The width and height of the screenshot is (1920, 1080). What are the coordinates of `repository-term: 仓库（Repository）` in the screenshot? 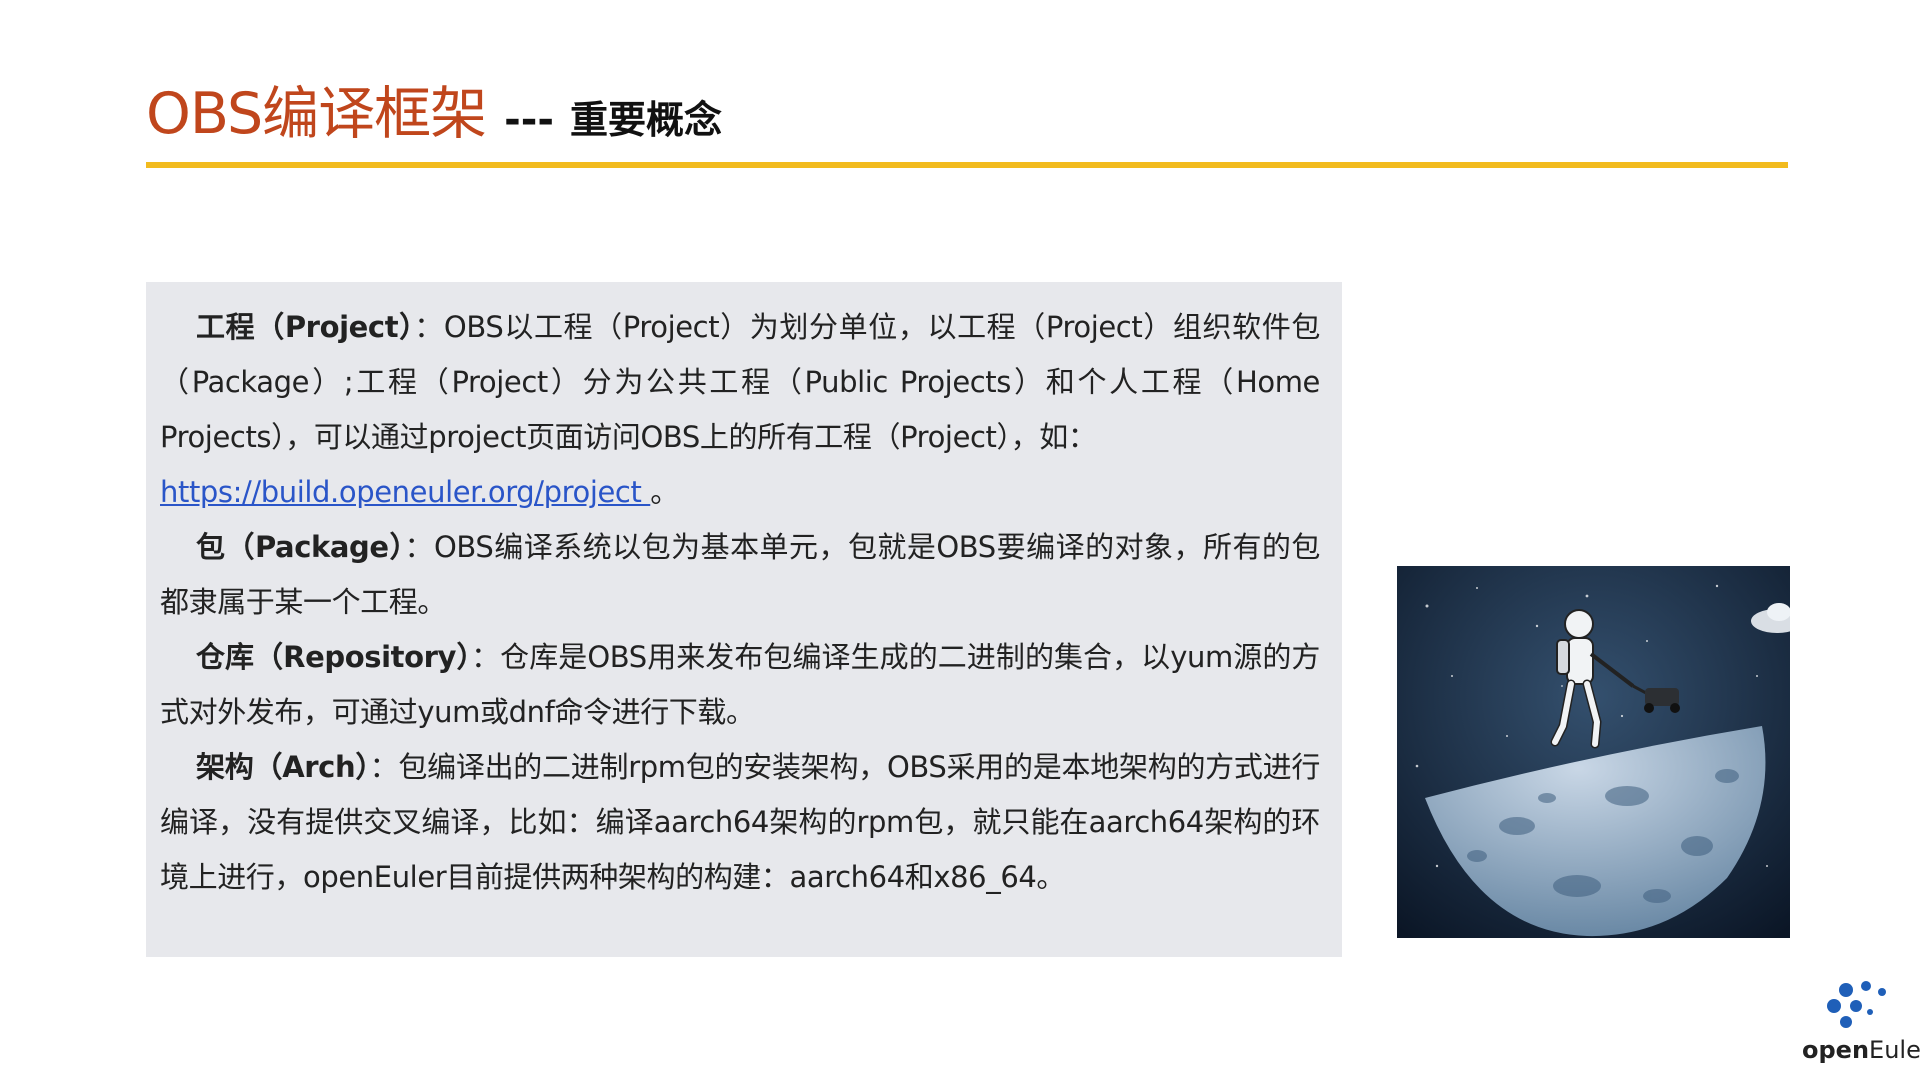 It's located at (334, 657).